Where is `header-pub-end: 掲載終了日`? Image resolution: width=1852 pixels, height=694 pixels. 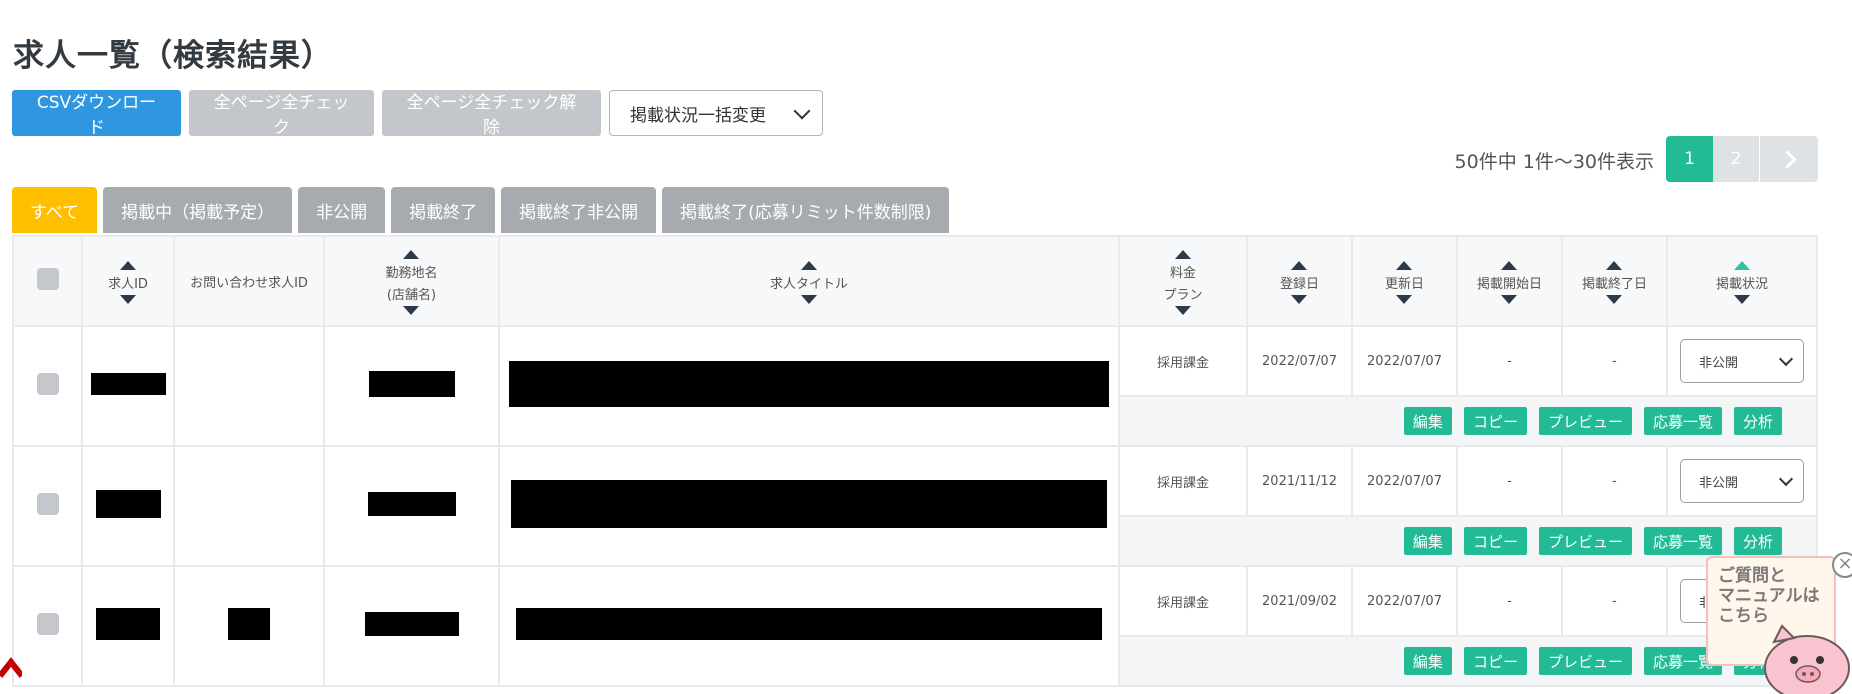 header-pub-end: 掲載終了日 is located at coordinates (1614, 281).